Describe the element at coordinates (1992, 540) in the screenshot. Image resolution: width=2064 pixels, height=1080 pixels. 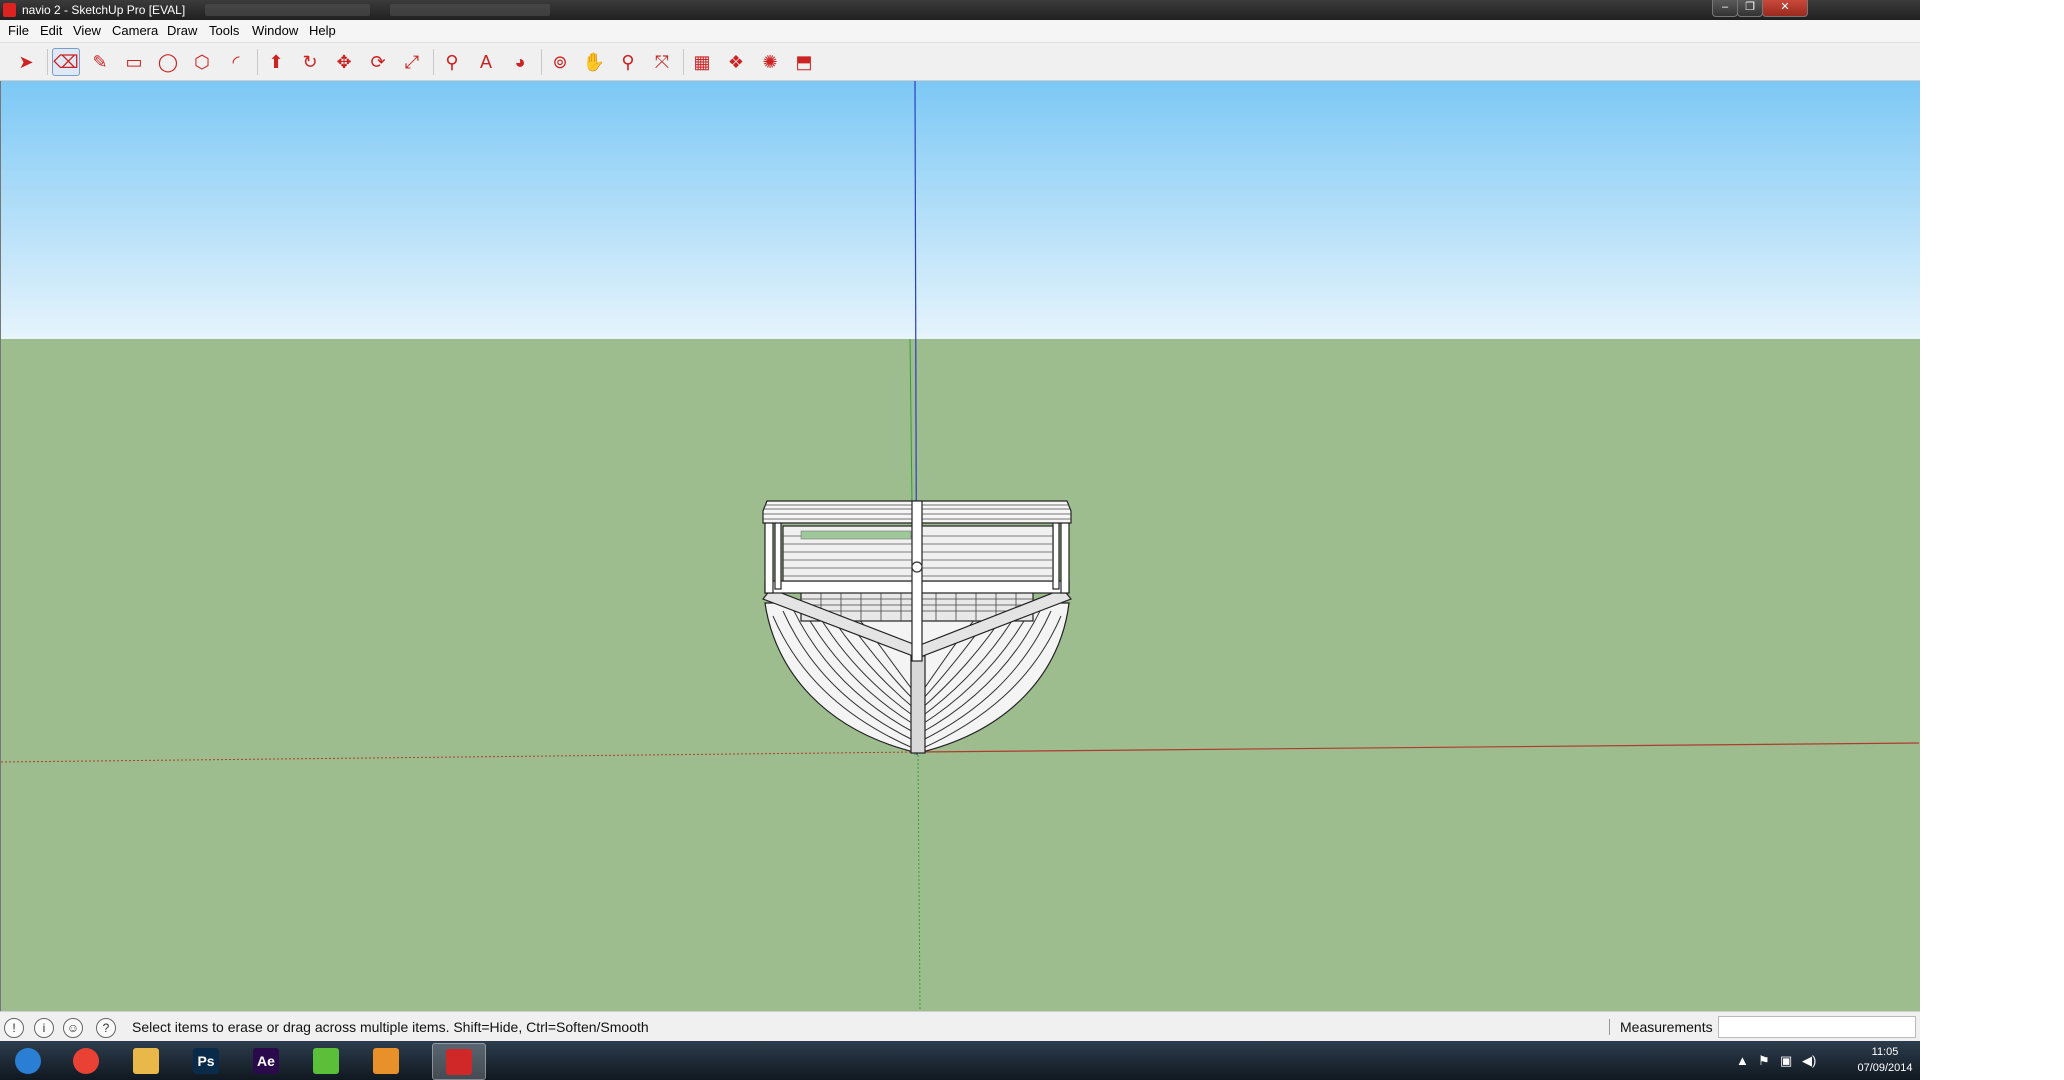
I see `blank-area` at that location.